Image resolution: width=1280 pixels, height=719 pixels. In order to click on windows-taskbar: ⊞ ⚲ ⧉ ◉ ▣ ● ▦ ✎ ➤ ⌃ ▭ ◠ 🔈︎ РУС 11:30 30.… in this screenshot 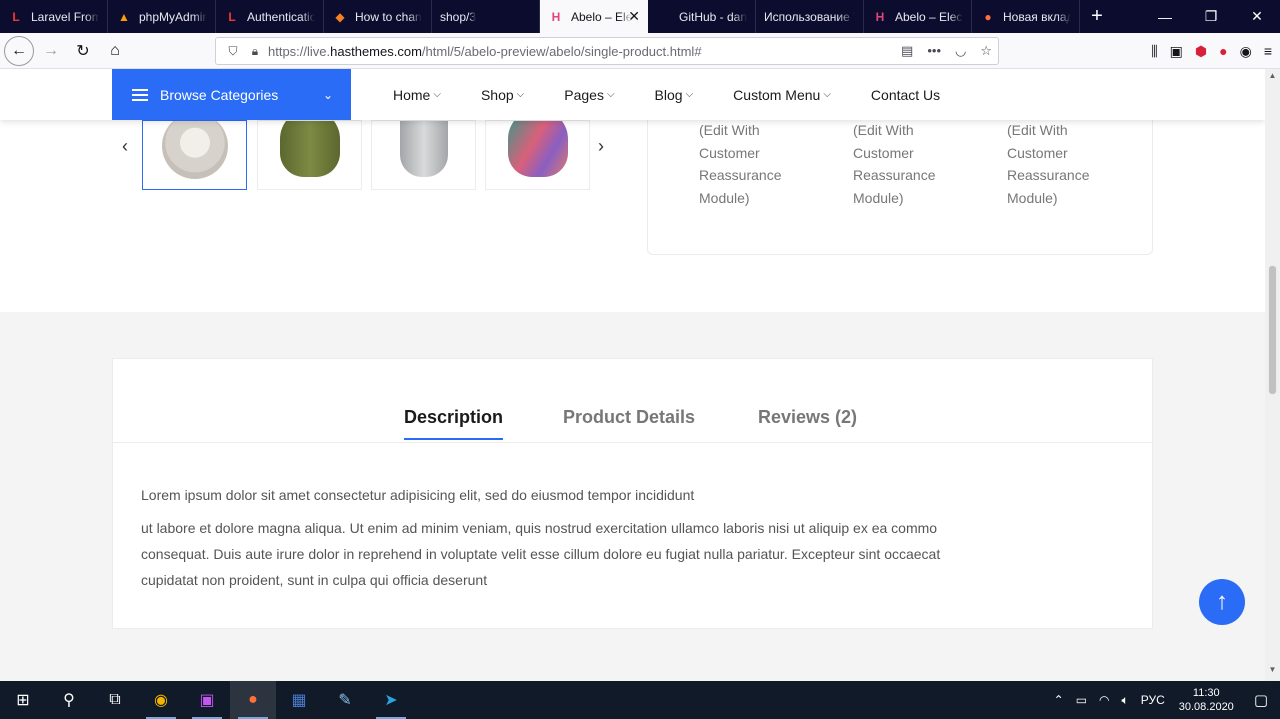, I will do `click(640, 700)`.